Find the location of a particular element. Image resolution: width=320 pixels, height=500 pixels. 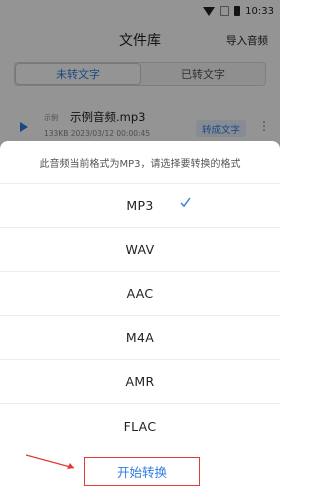

format-option-wav: WAV is located at coordinates (140, 250).